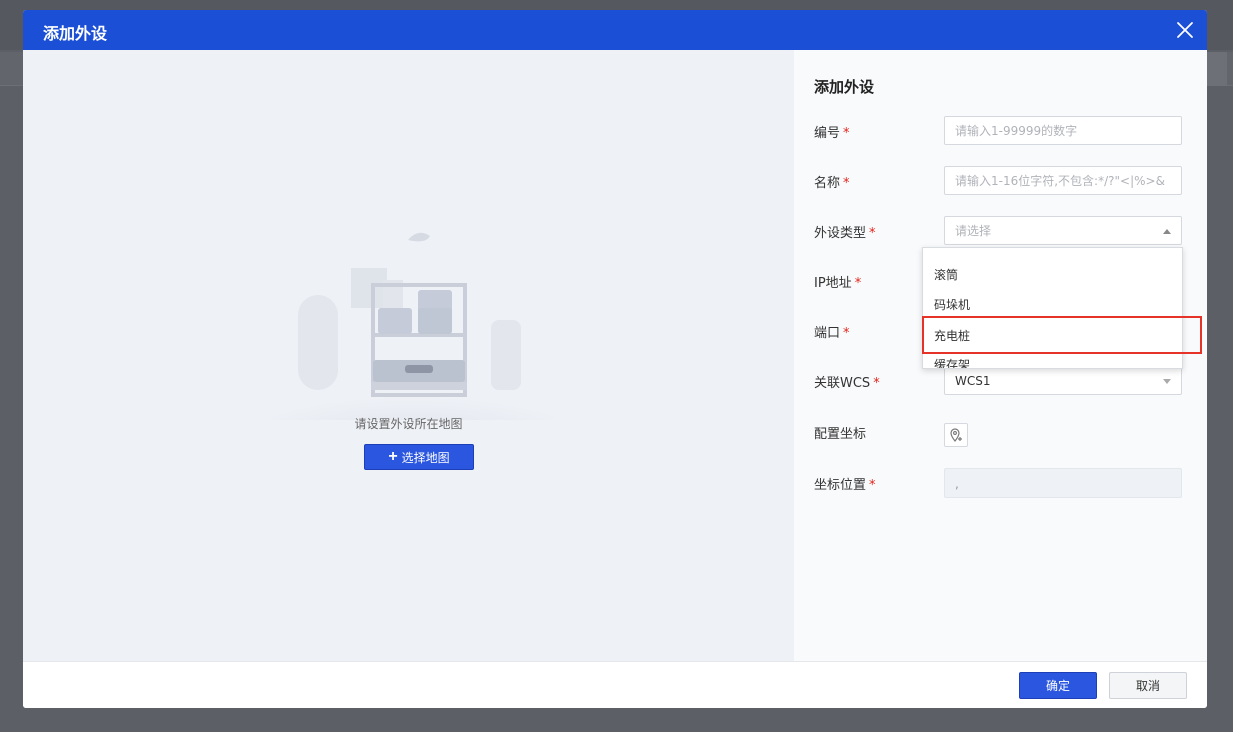 Image resolution: width=1233 pixels, height=732 pixels. What do you see at coordinates (75, 33) in the screenshot?
I see `modal-title: 添加外设` at bounding box center [75, 33].